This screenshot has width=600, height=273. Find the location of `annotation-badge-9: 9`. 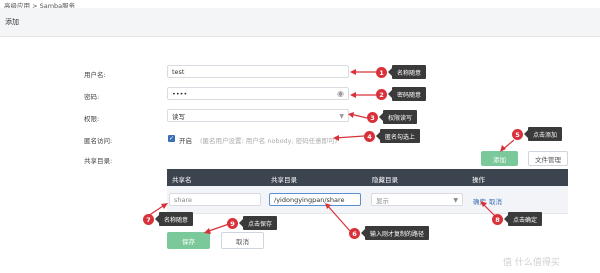

annotation-badge-9: 9 is located at coordinates (232, 223).